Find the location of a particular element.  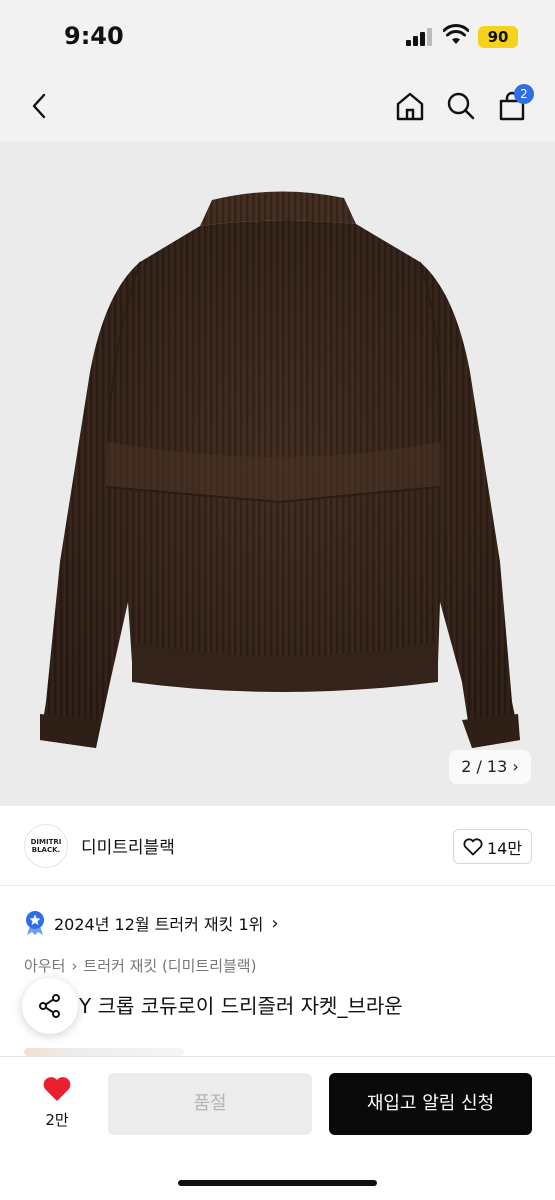

chevron-left-icon is located at coordinates (39, 106).